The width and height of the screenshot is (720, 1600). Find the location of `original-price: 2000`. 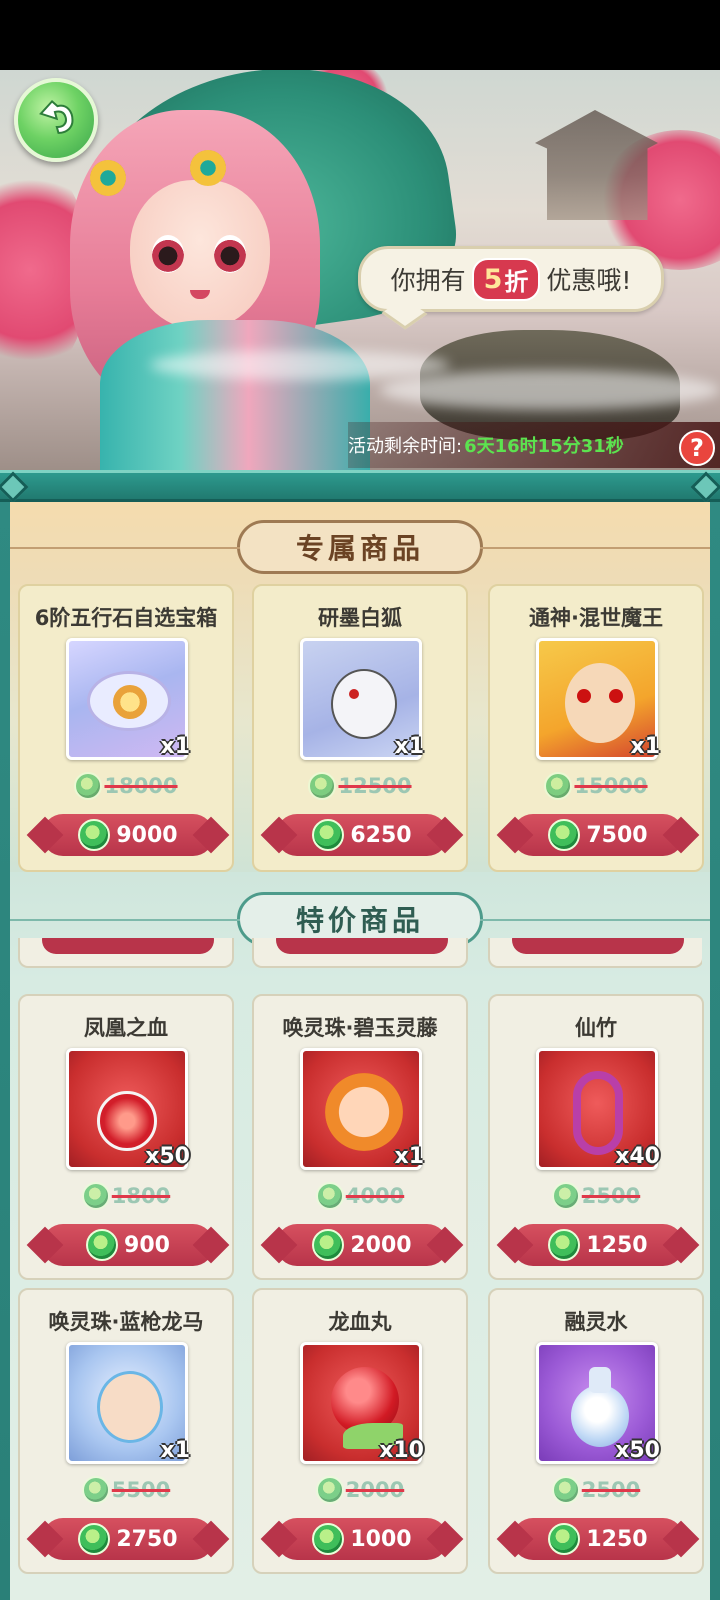

original-price: 2000 is located at coordinates (360, 1490).